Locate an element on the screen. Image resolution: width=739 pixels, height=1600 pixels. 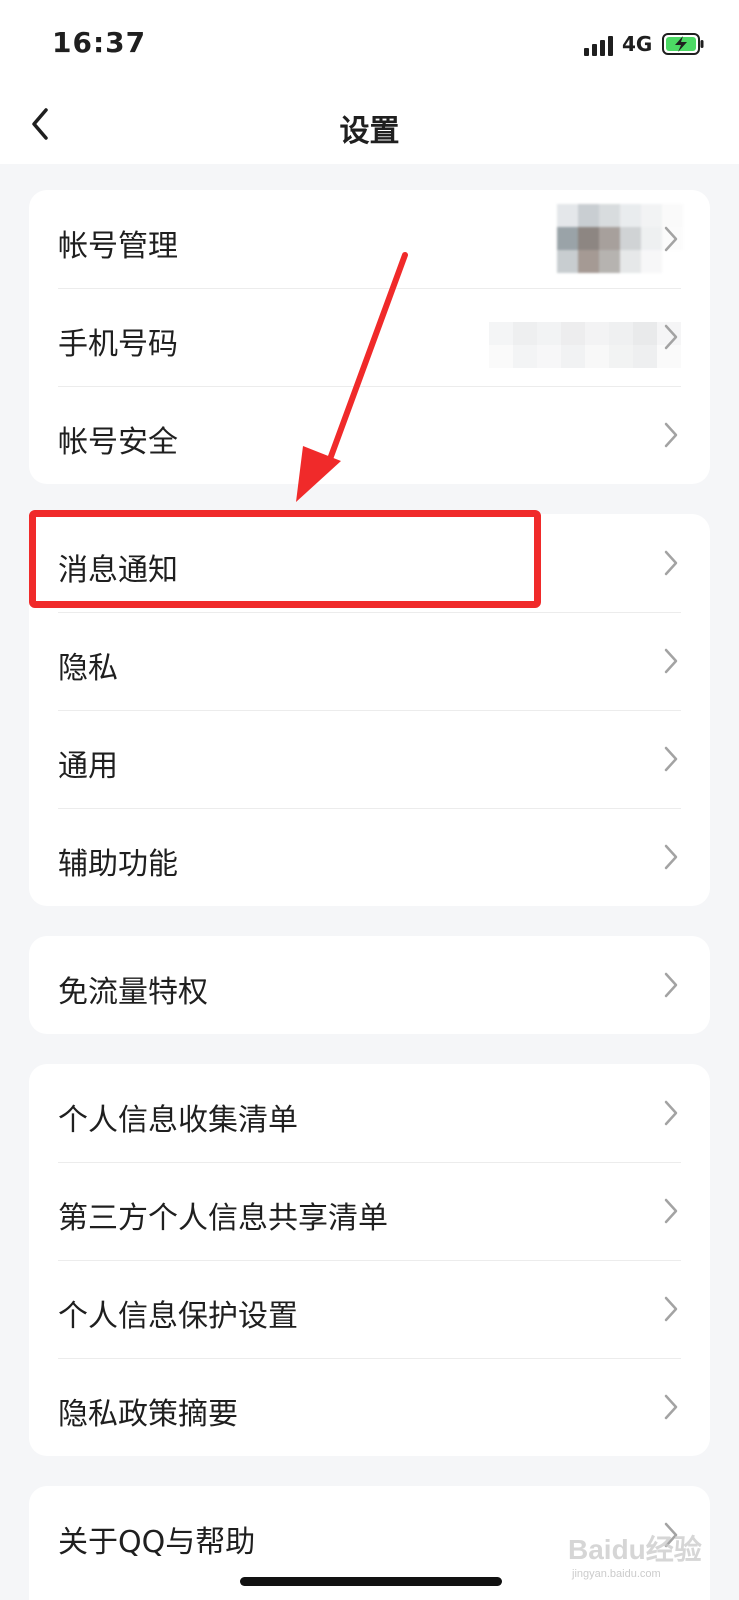
nav-bar: 设置 is located at coordinates (369, 126).